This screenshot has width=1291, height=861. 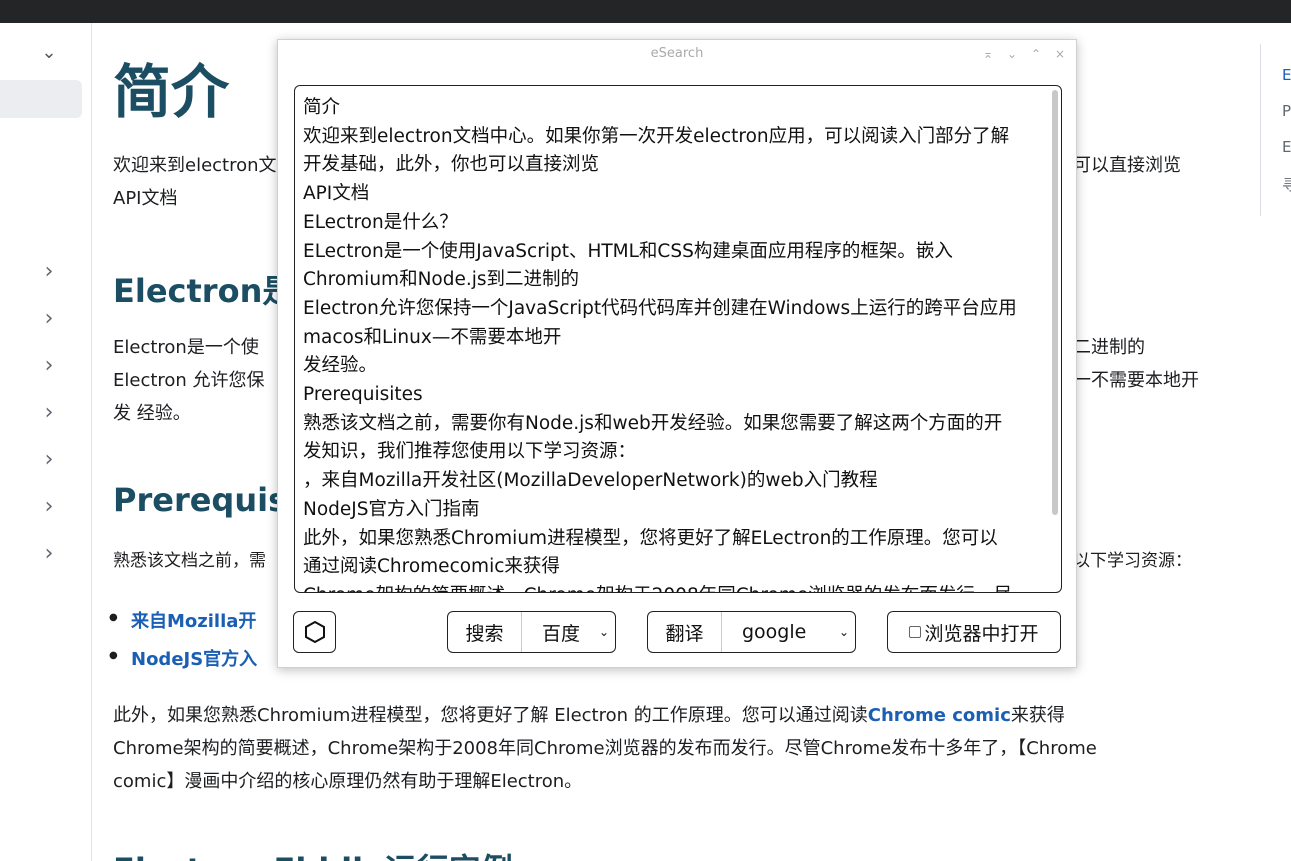 What do you see at coordinates (145, 198) in the screenshot?
I see `intro-line-2: API文档` at bounding box center [145, 198].